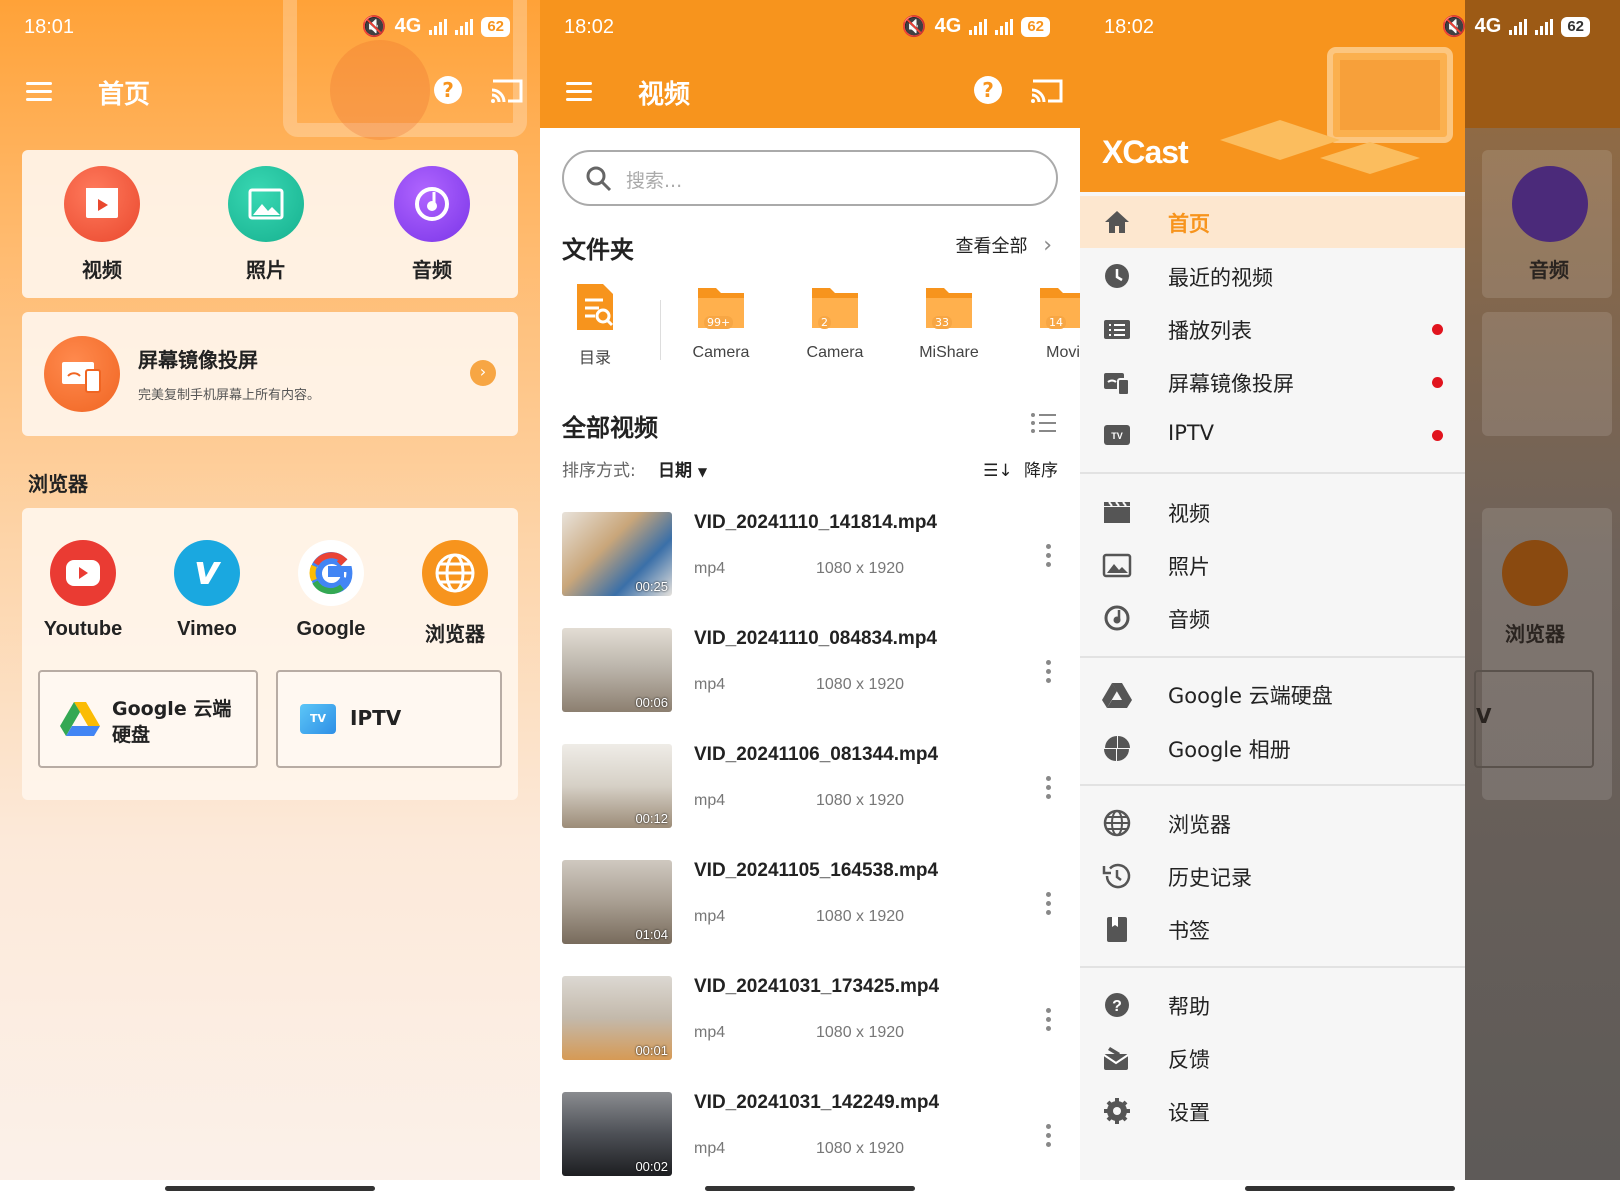 This screenshot has width=1620, height=1200. Describe the element at coordinates (1189, 567) in the screenshot. I see `drawer-item-label: 照片` at that location.